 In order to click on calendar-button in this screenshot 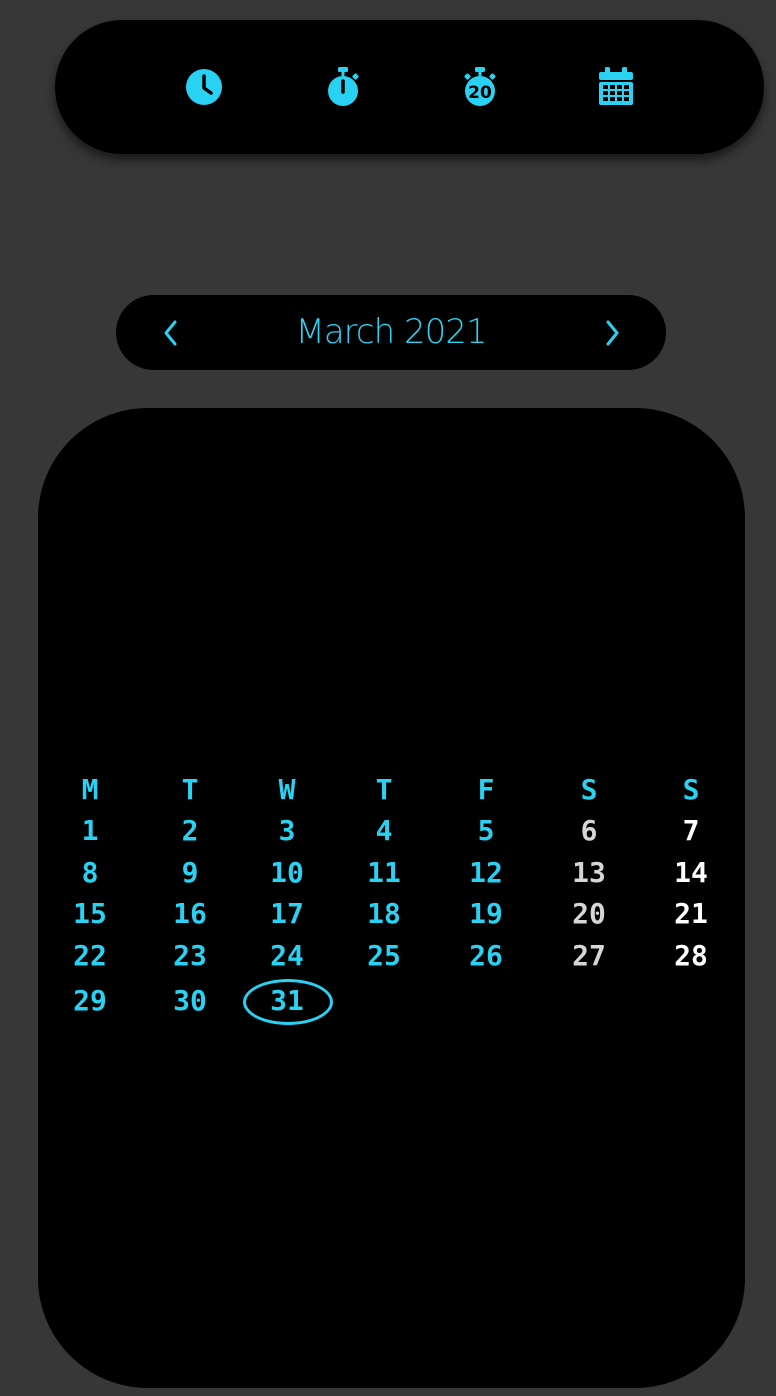, I will do `click(616, 87)`.